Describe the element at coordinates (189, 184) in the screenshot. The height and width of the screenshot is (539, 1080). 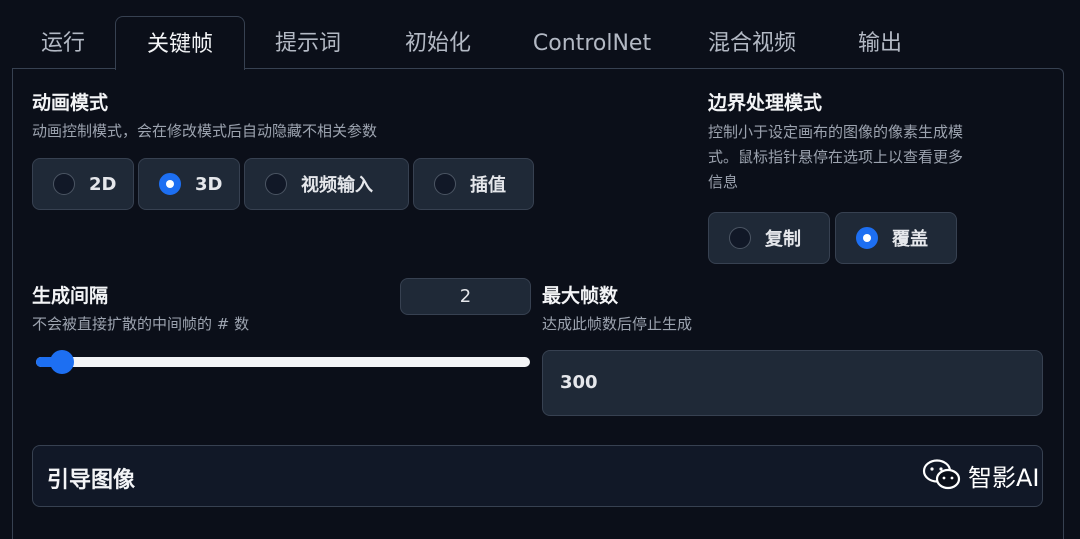
I see `animation-mode-option-3d: 3D` at that location.